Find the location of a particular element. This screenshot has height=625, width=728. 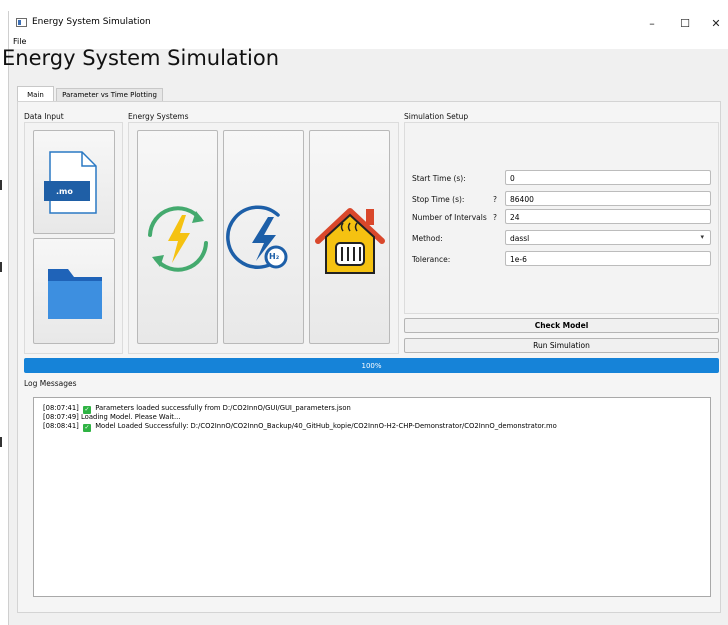

open-folder-button is located at coordinates (74, 291).